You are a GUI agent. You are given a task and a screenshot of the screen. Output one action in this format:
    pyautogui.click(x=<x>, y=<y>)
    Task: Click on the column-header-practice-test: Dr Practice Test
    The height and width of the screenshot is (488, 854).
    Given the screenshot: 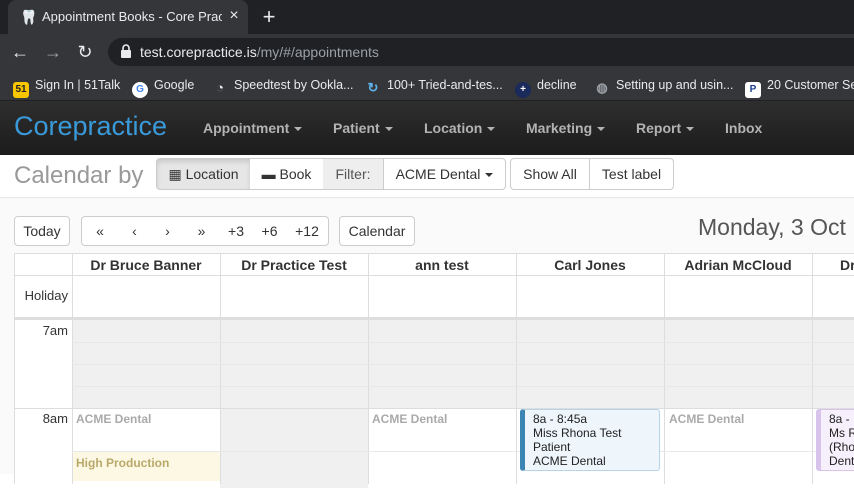 What is the action you would take?
    pyautogui.click(x=294, y=265)
    